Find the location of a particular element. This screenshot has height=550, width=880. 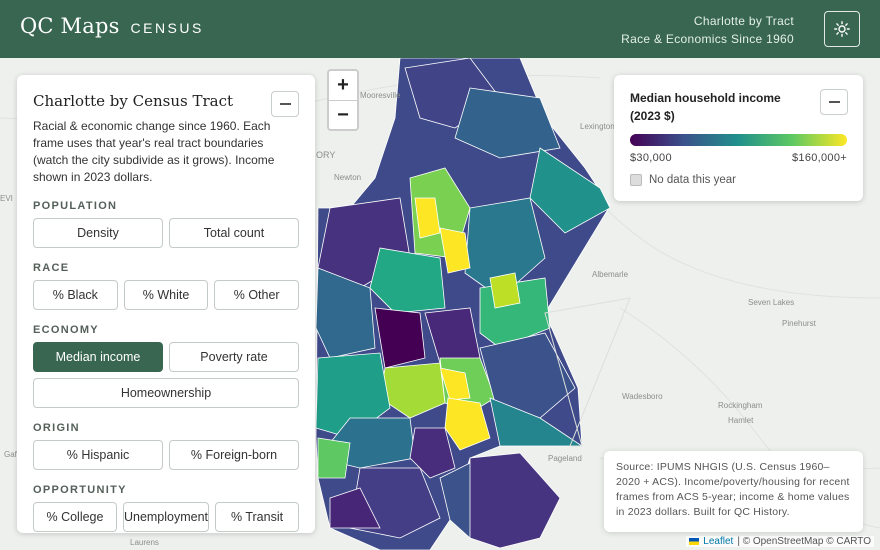

place-label: Mooresville is located at coordinates (380, 95).